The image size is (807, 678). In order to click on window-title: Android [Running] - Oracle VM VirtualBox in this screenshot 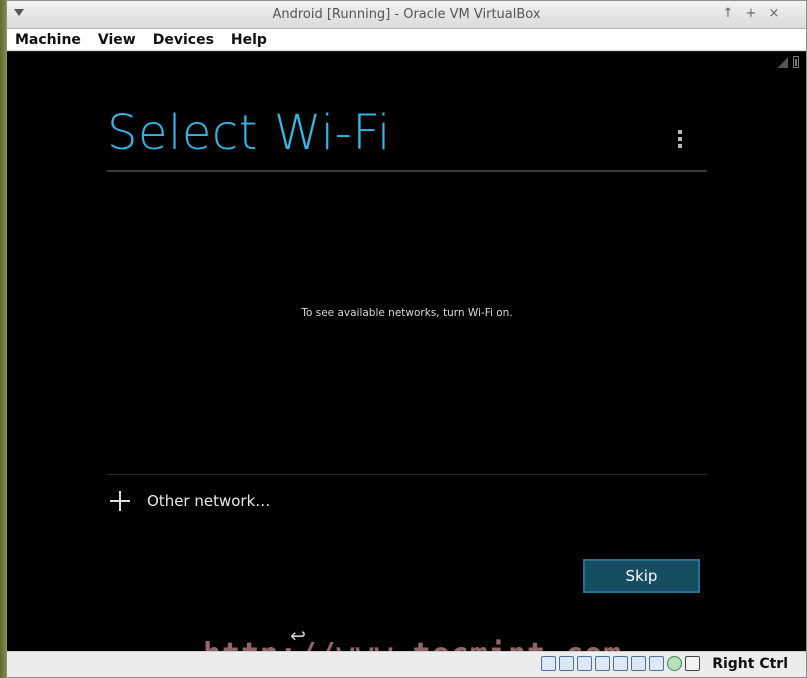, I will do `click(406, 14)`.